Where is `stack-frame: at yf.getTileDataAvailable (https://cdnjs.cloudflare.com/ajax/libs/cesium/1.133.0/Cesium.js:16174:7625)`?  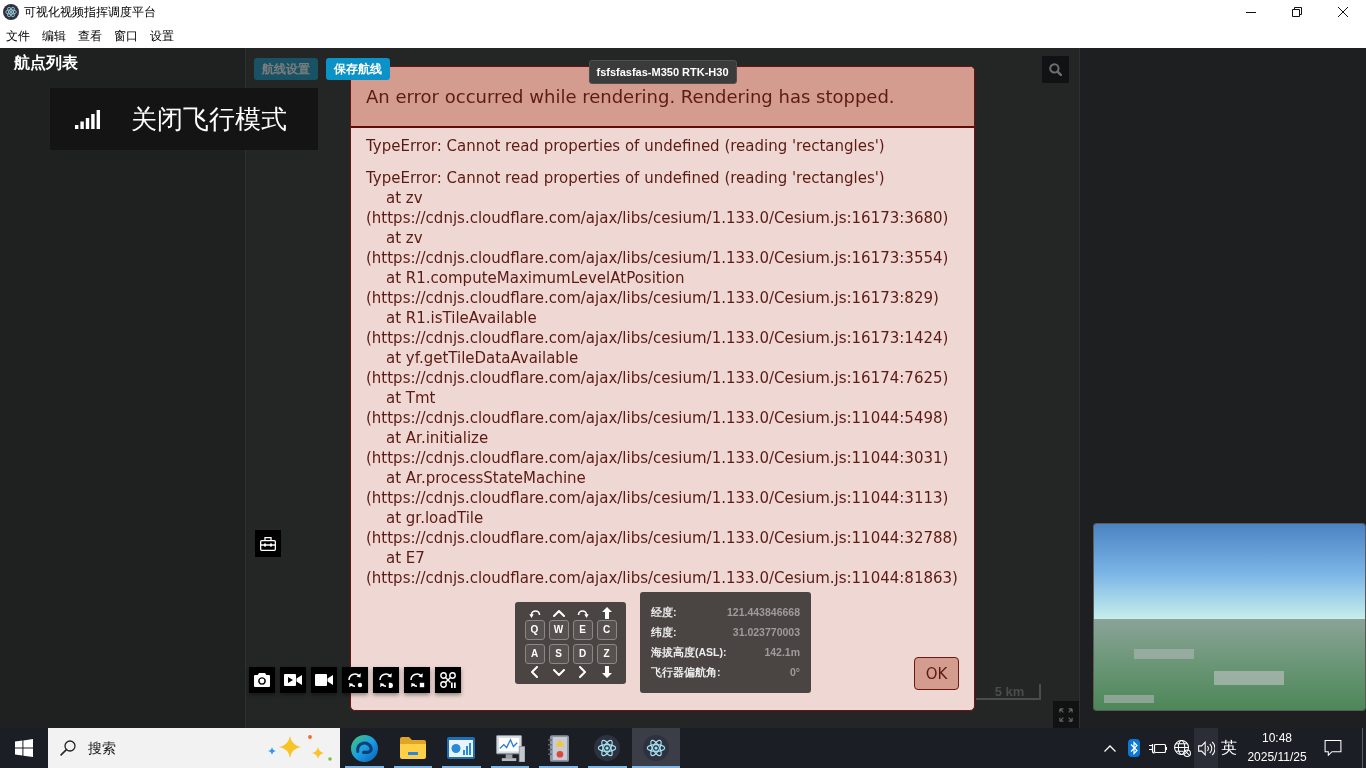
stack-frame: at yf.getTileDataAvailable (https://cdnjs.cloudflare.com/ajax/libs/cesium/1.133.0/Cesium.js:16174:7625) is located at coordinates (662, 368).